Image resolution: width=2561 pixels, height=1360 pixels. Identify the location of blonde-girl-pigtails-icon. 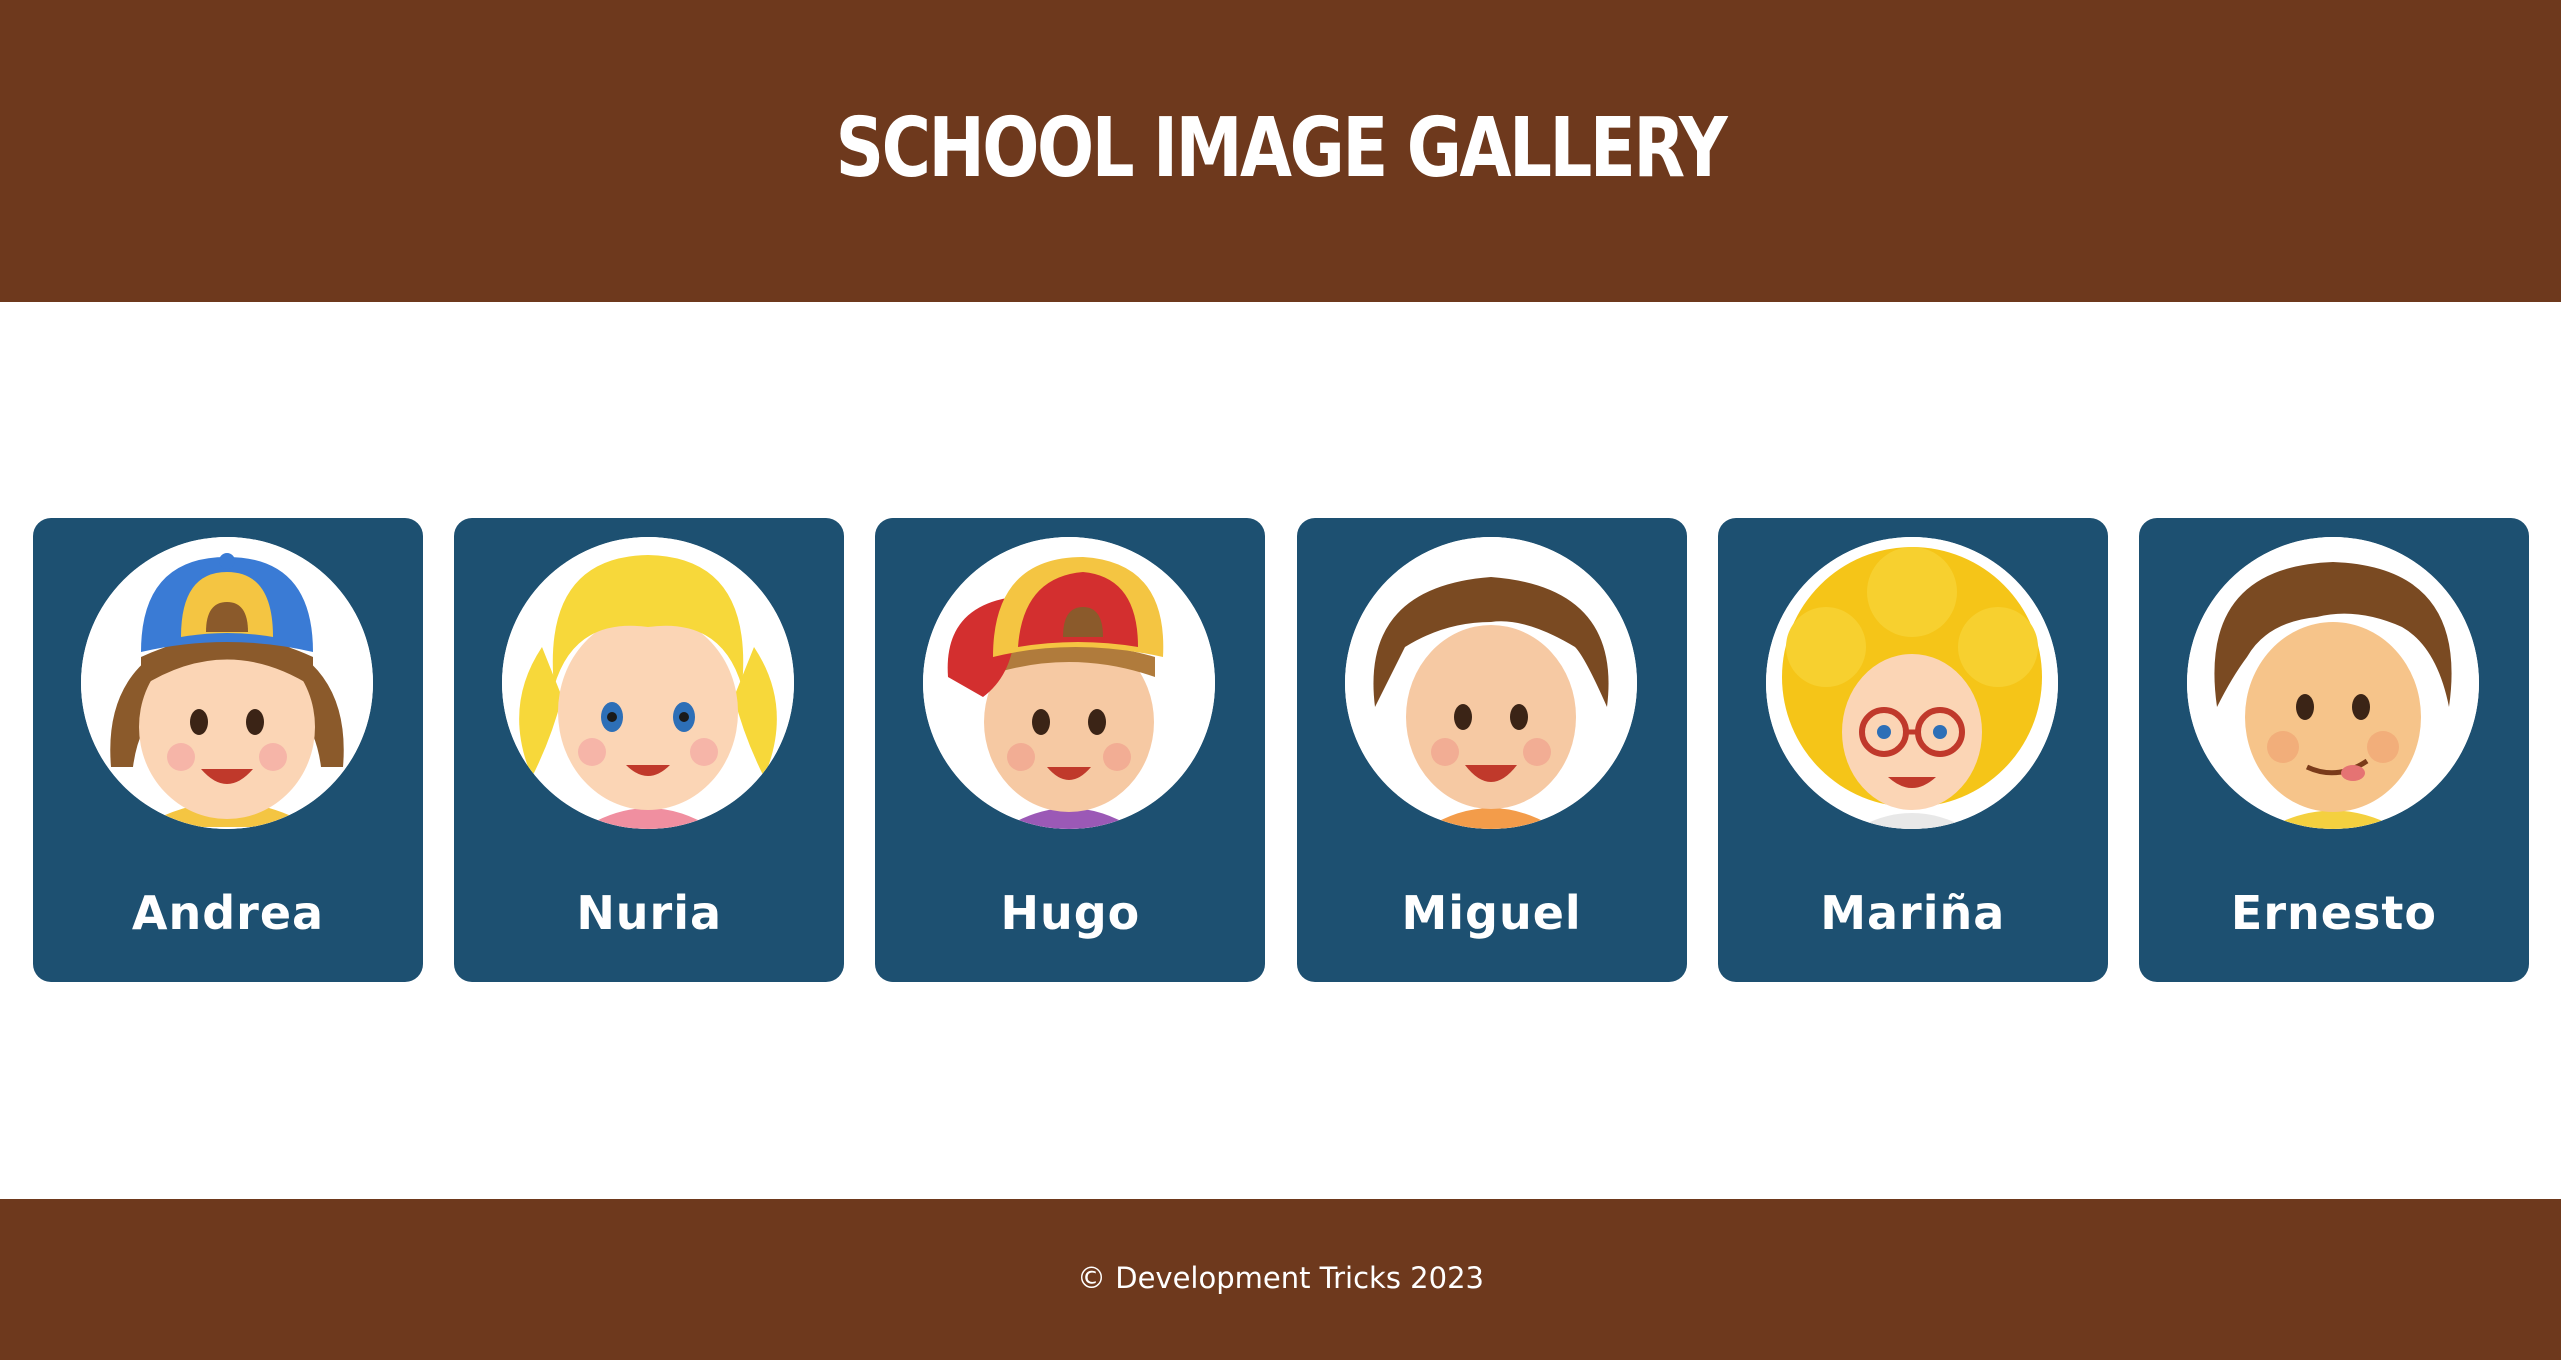
(648, 683).